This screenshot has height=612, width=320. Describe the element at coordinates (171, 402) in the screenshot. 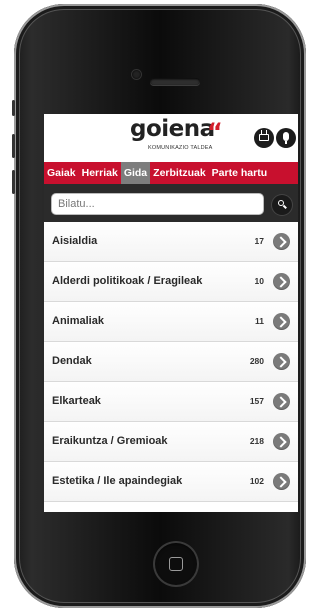

I see `list-item: Elkarteak 157` at that location.